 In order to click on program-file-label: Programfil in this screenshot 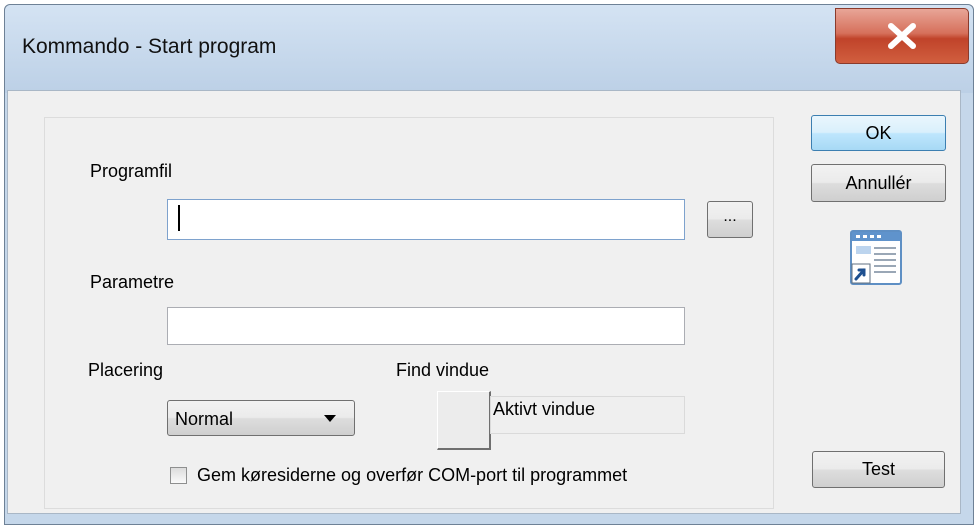, I will do `click(131, 171)`.